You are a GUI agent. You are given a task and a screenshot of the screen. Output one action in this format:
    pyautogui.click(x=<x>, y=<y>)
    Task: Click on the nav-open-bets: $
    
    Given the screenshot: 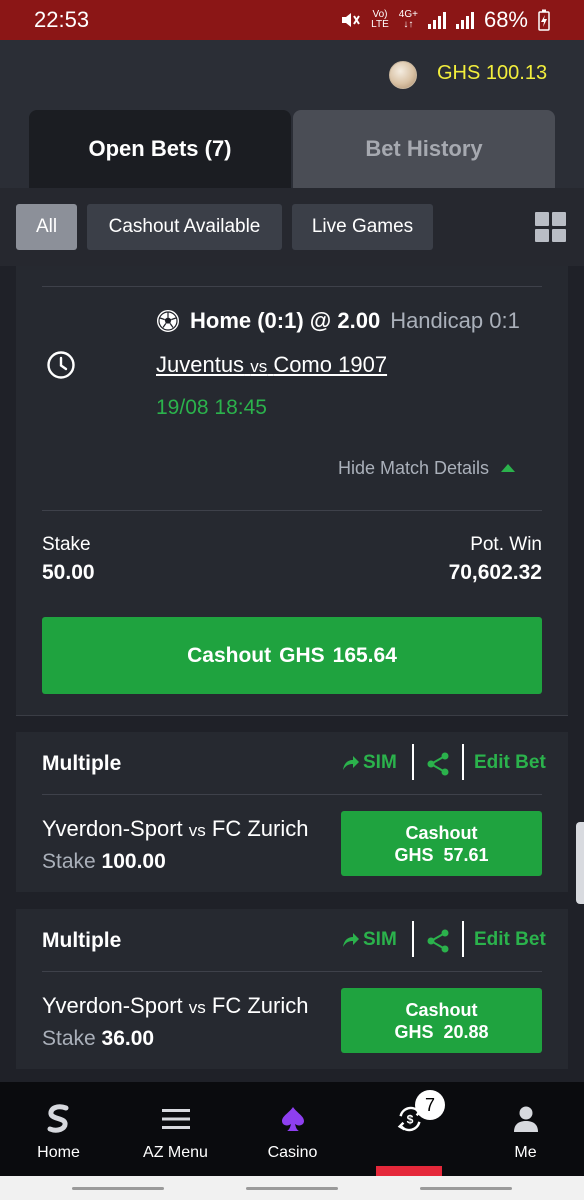 What is the action you would take?
    pyautogui.click(x=409, y=1129)
    